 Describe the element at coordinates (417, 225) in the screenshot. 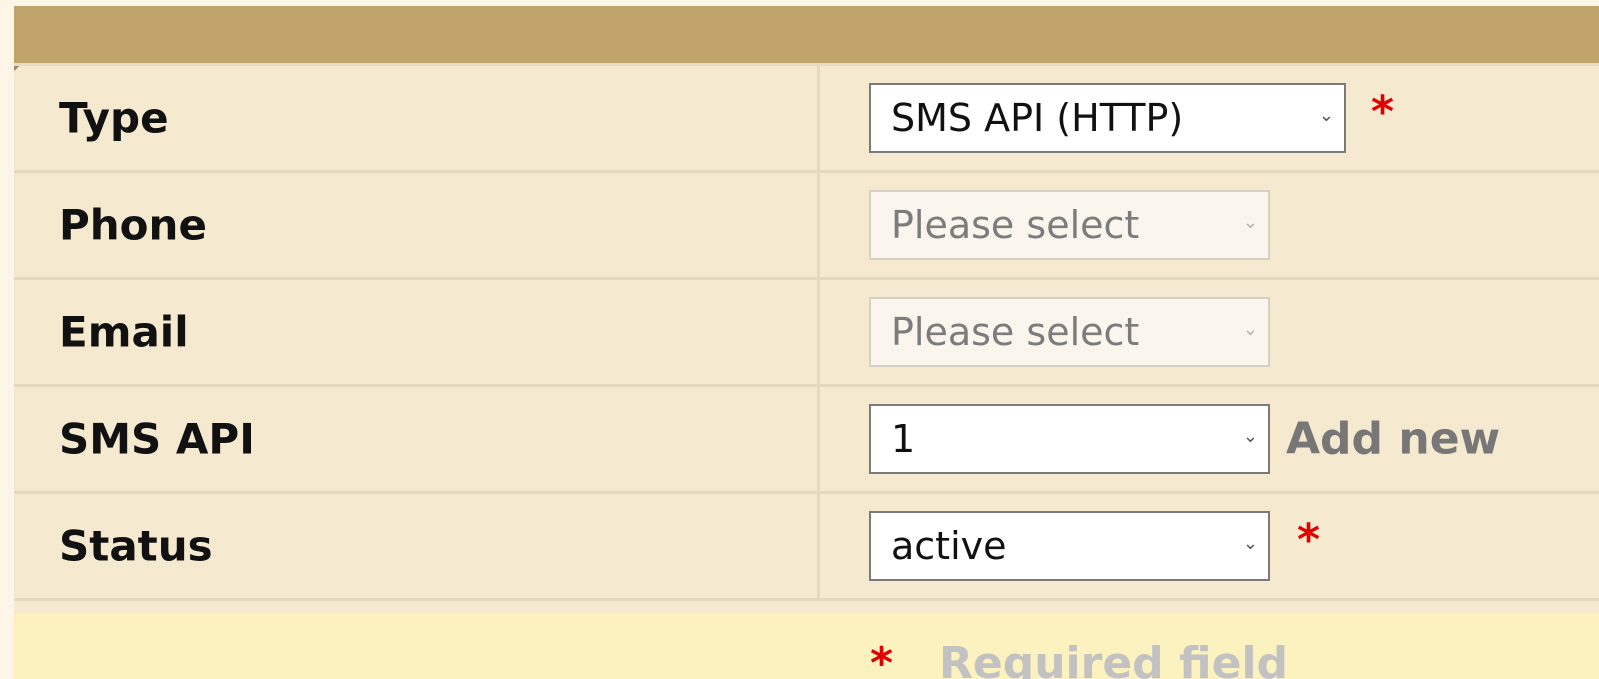

I see `label-cell: Phone` at that location.